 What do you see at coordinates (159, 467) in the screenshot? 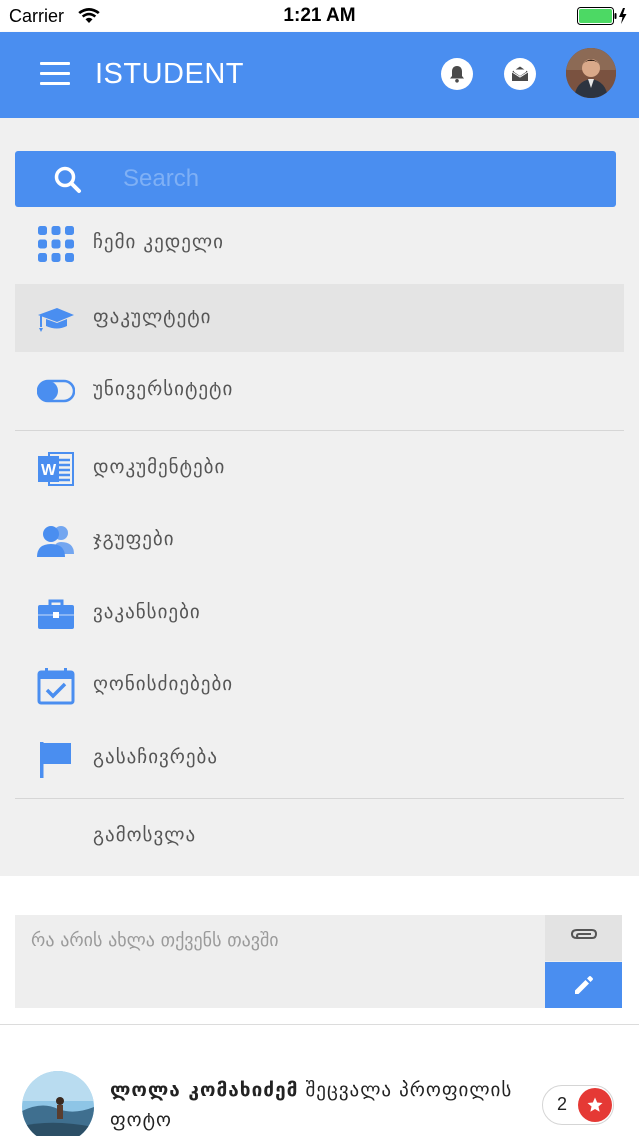
I see `menu-item-label: დოკუმენტები` at bounding box center [159, 467].